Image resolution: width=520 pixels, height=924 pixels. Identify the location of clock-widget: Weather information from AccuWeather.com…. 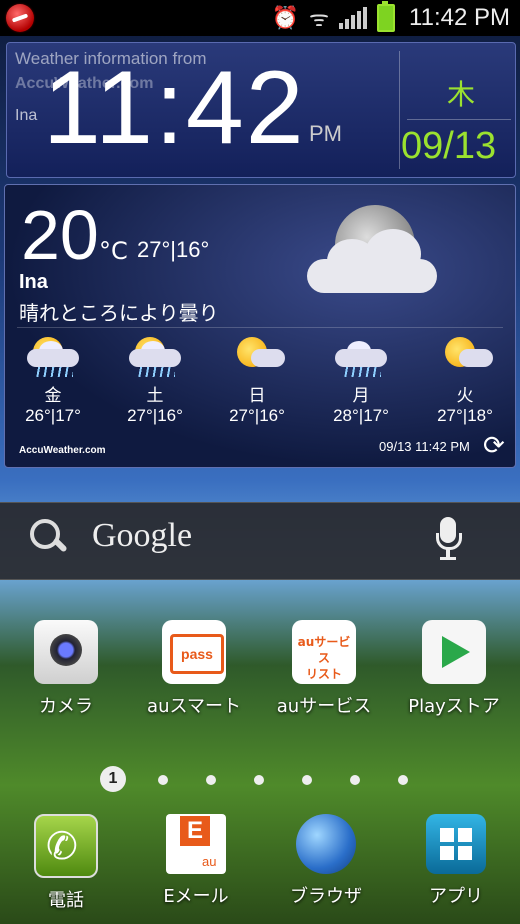
(261, 110).